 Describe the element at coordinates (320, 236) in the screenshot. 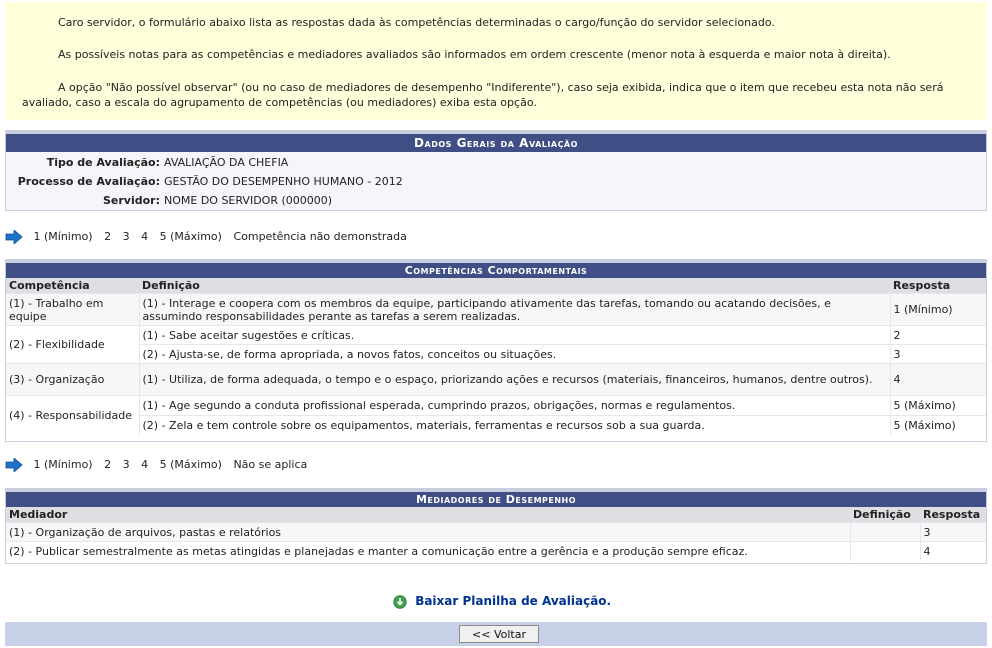

I see `scale-item: Competência não demonstrada` at that location.